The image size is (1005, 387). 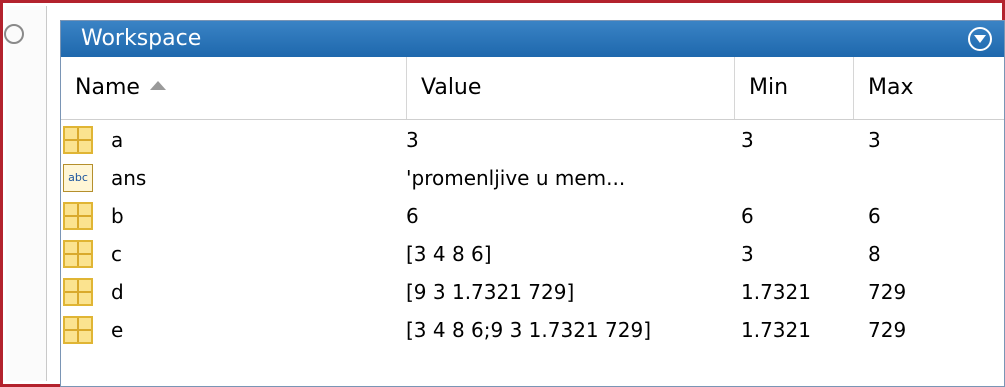 What do you see at coordinates (14, 34) in the screenshot?
I see `panel-menu-icon` at bounding box center [14, 34].